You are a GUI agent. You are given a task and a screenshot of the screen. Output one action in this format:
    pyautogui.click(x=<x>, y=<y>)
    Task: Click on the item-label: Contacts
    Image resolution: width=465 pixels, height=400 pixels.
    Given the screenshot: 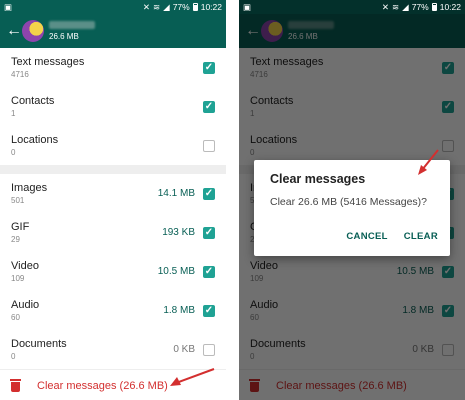 What is the action you would take?
    pyautogui.click(x=33, y=100)
    